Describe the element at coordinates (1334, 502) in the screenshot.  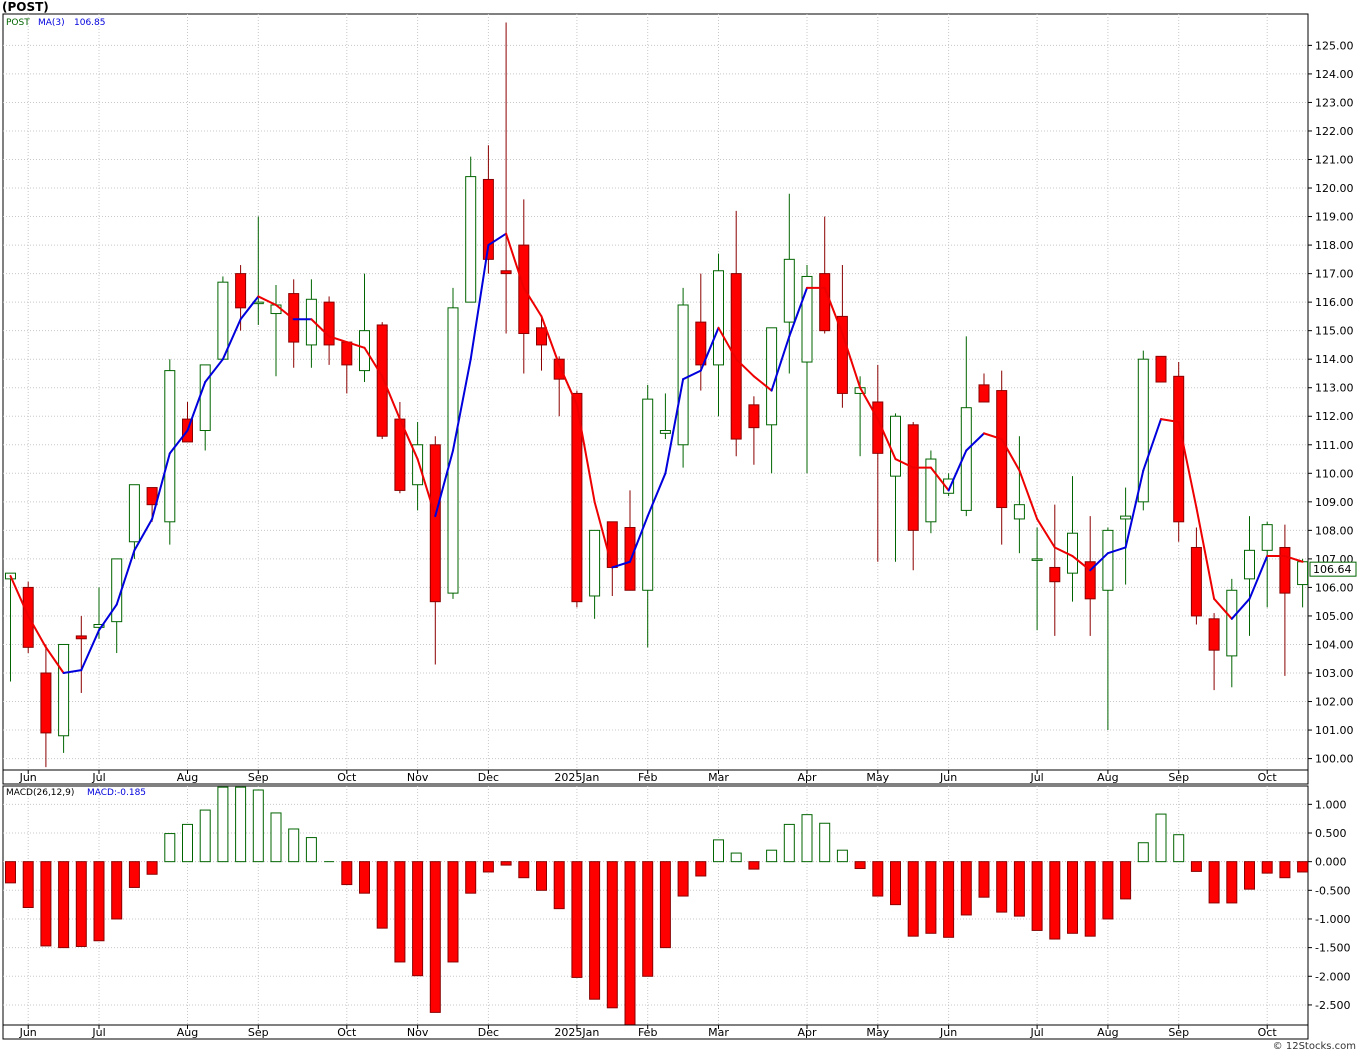
I see `price-y-tick-label: 109.00` at that location.